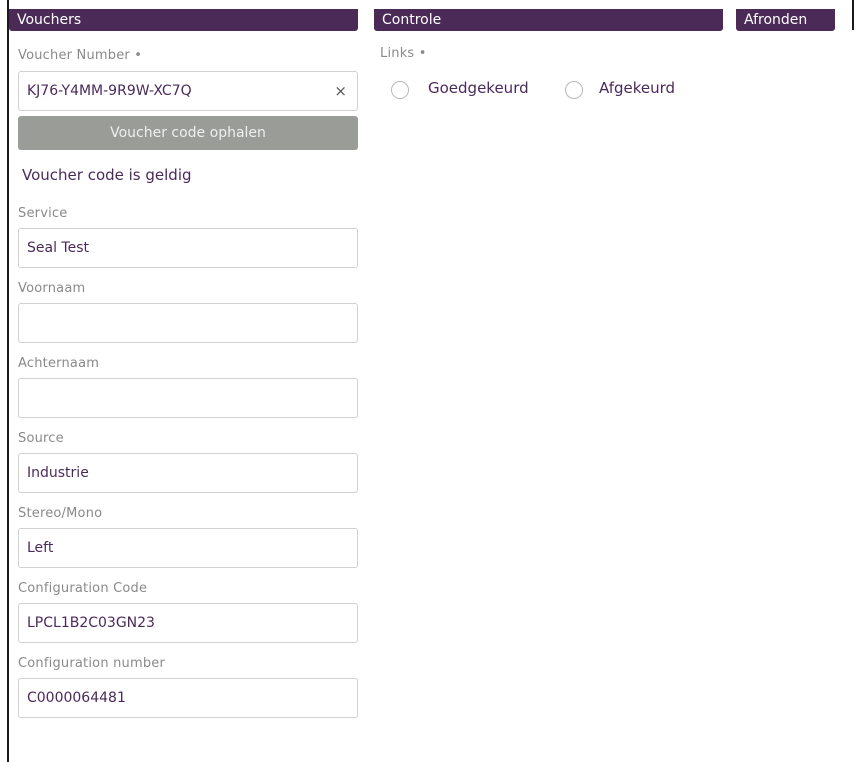 Image resolution: width=863 pixels, height=762 pixels. I want to click on achternaam-label: Achternaam, so click(59, 363).